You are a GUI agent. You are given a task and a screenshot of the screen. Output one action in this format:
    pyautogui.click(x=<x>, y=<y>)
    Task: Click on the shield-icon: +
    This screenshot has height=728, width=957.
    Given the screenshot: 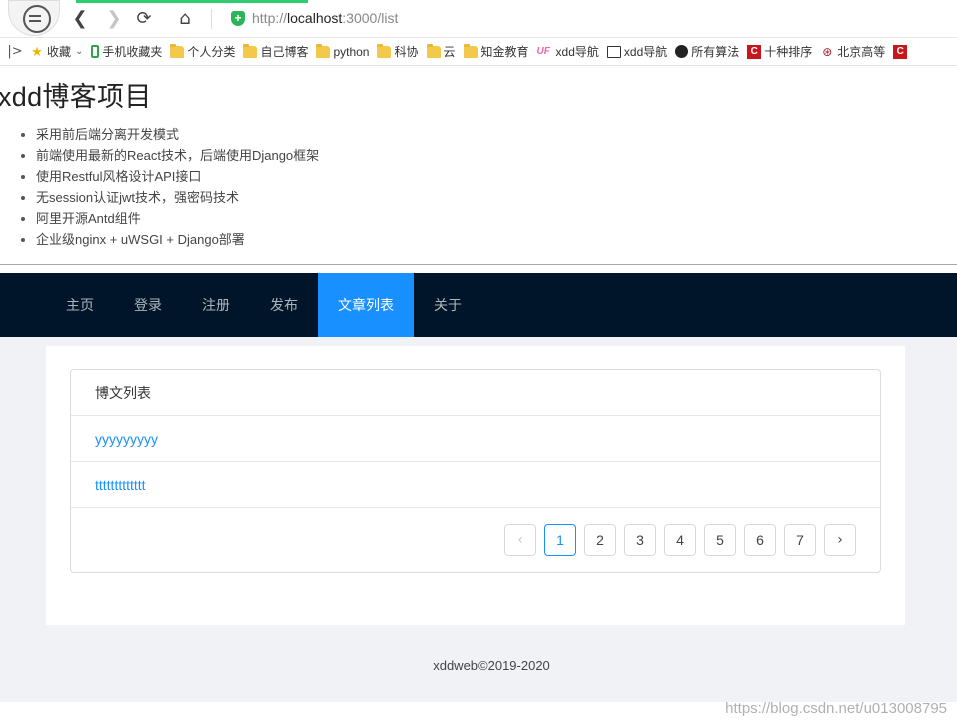 What is the action you would take?
    pyautogui.click(x=238, y=18)
    